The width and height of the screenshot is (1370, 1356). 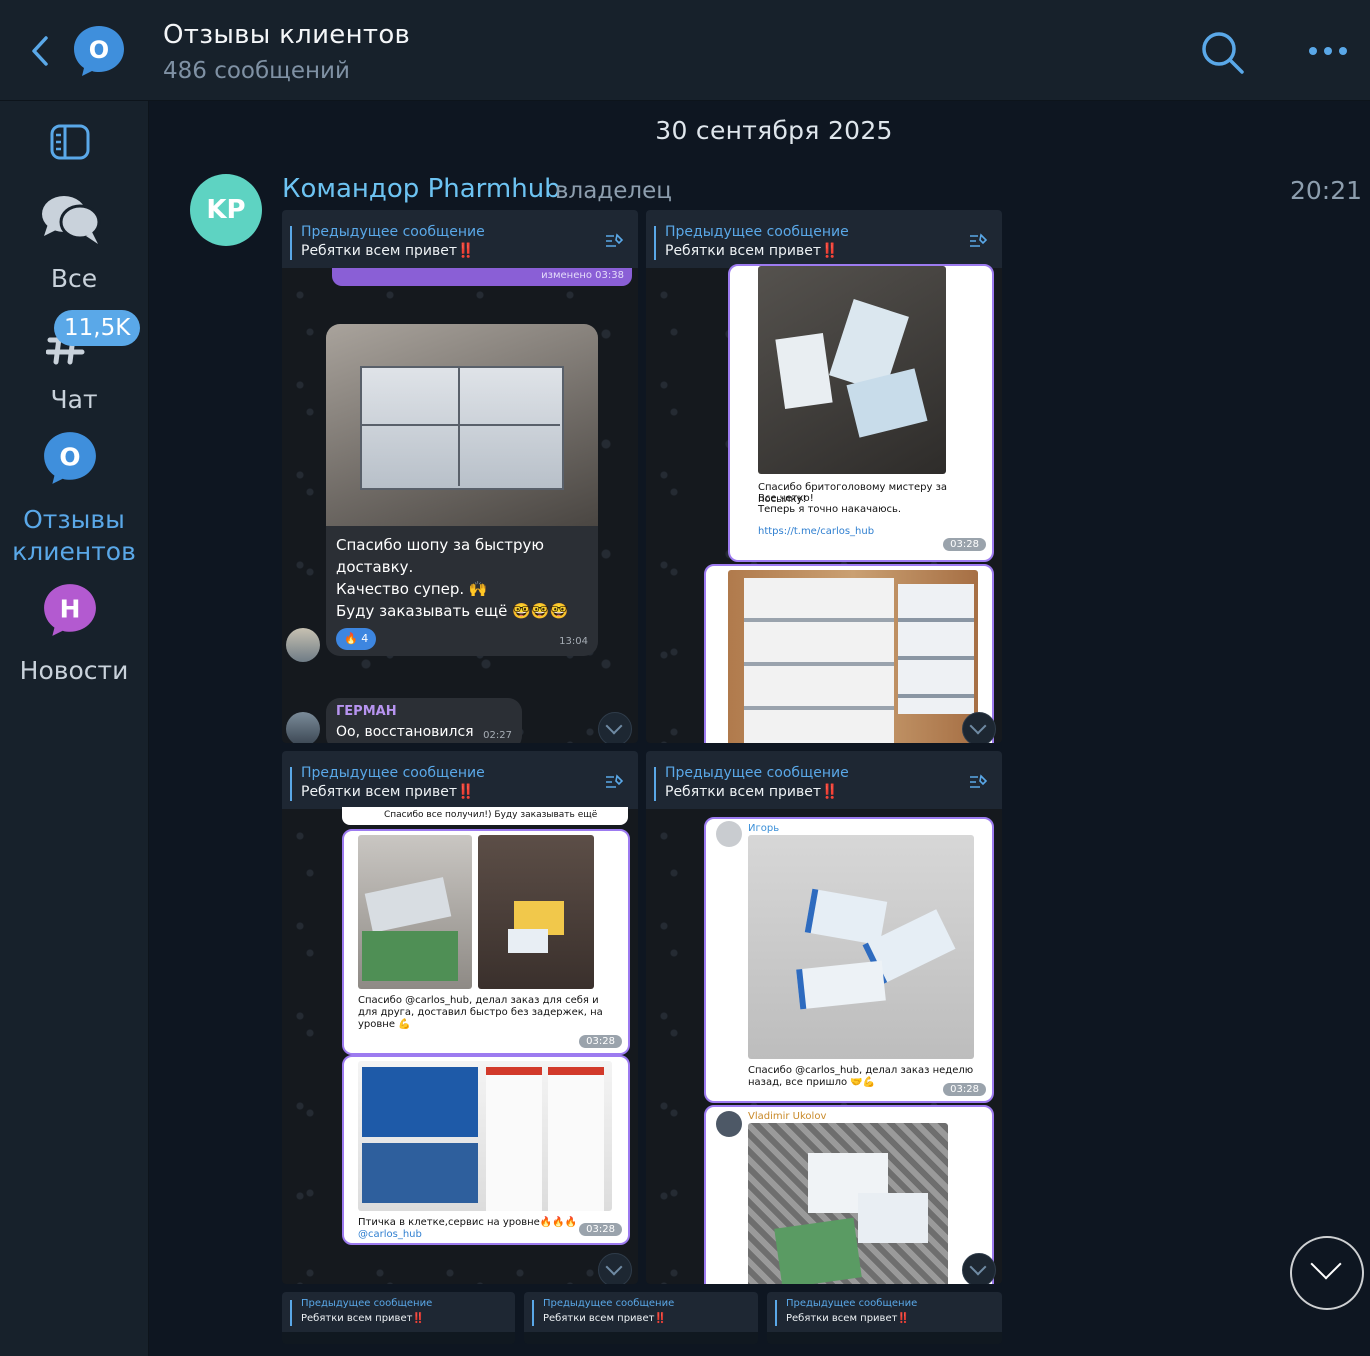 What do you see at coordinates (582, 275) in the screenshot?
I see `edited-label: изменено 03:38` at bounding box center [582, 275].